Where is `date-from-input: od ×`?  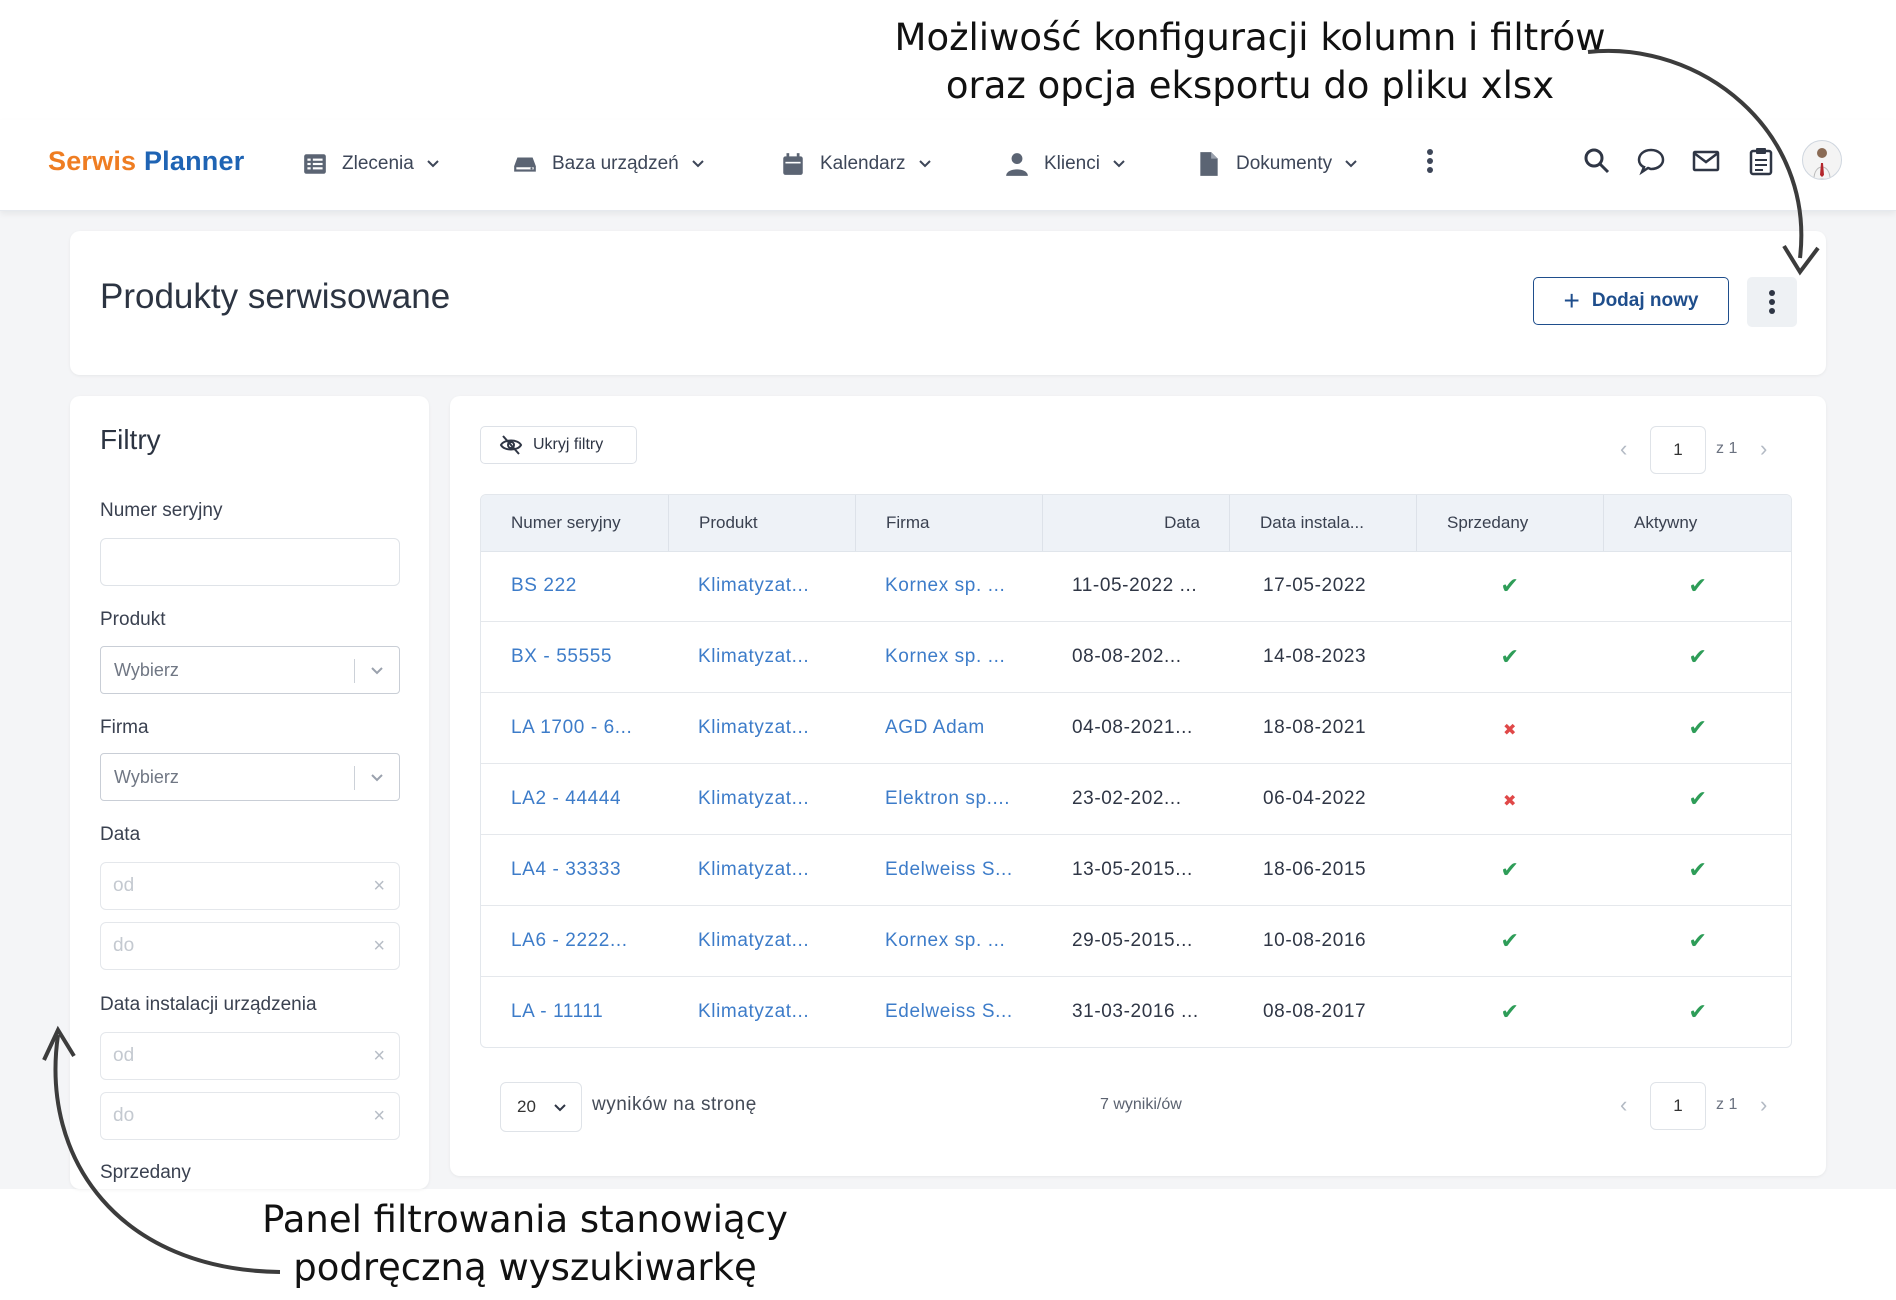
date-from-input: od × is located at coordinates (250, 886).